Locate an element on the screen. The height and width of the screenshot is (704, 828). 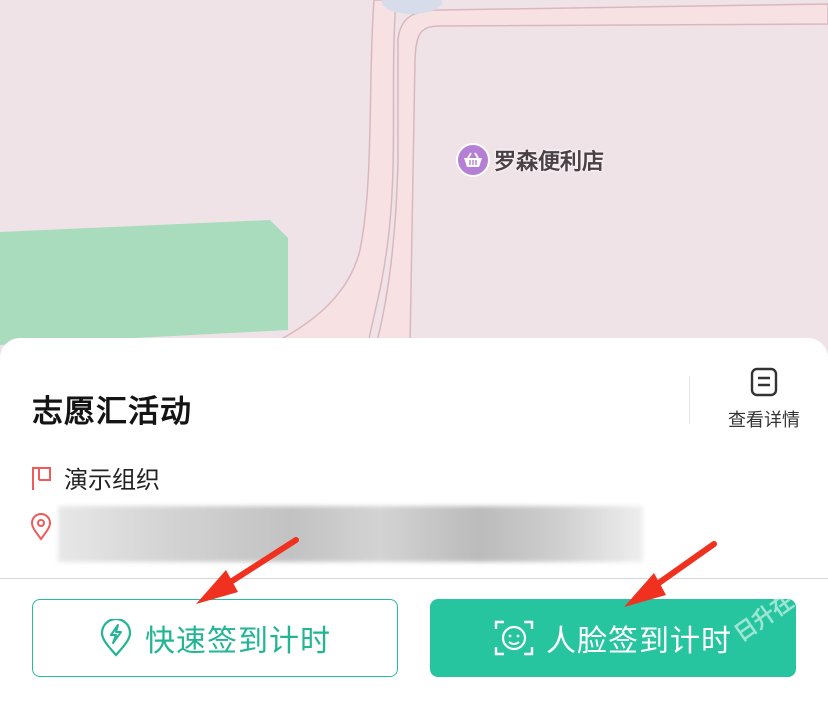
flag-icon is located at coordinates (41, 478).